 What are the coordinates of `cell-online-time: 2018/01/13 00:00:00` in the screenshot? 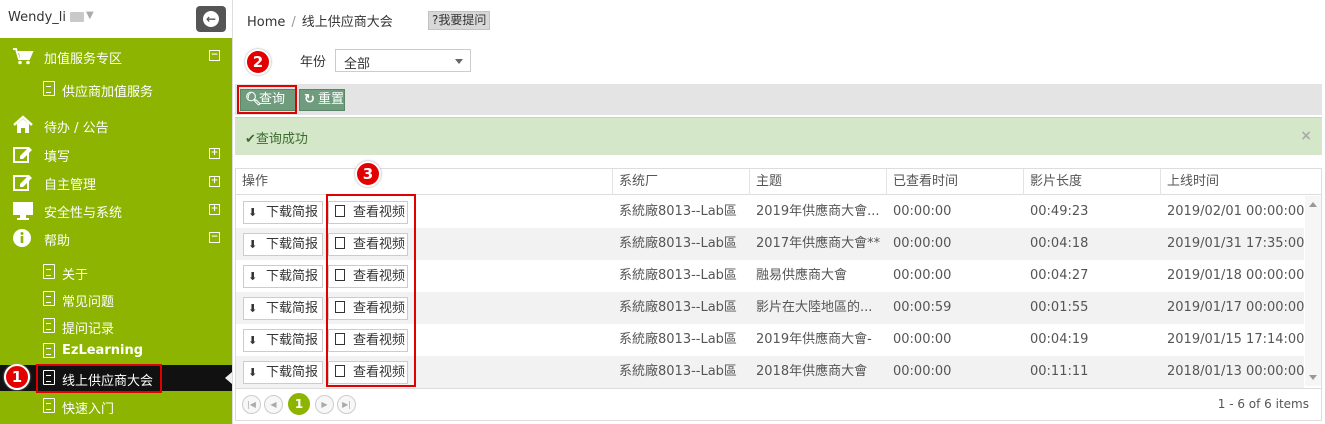 It's located at (1235, 371).